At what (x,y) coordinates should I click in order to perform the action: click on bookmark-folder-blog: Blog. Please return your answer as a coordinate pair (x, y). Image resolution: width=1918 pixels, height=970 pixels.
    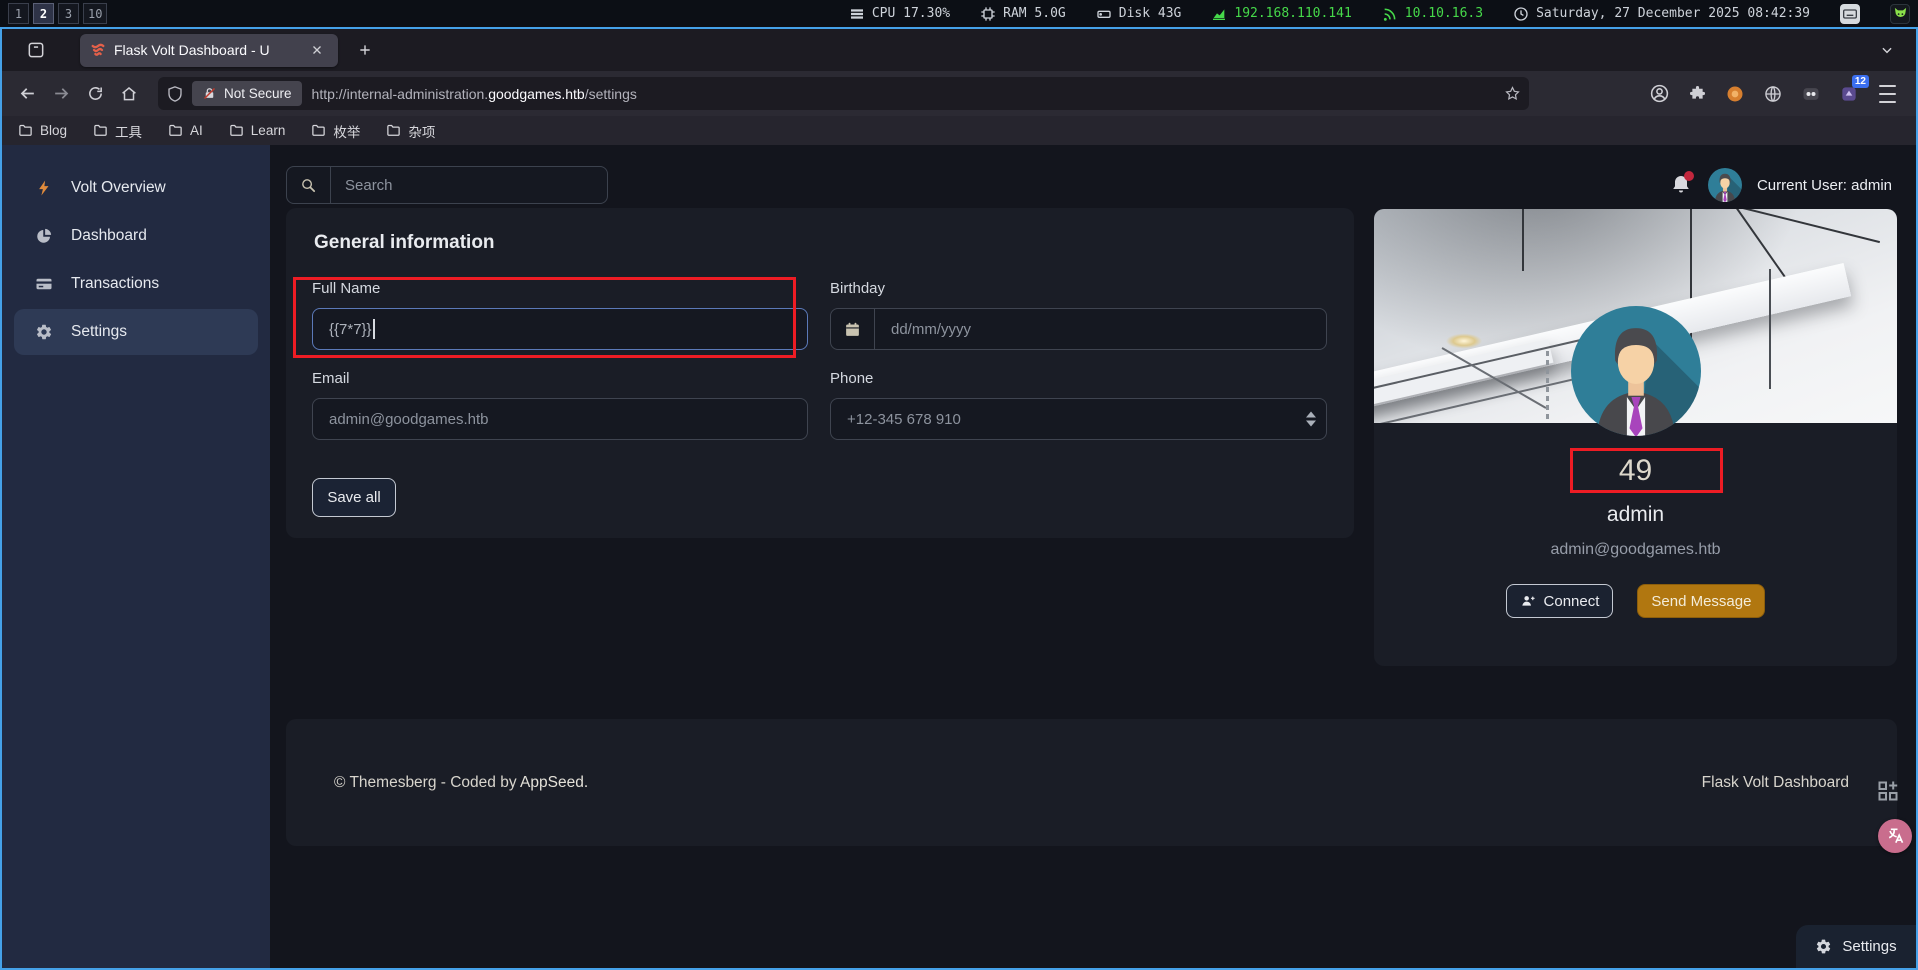
    Looking at the image, I should click on (42, 130).